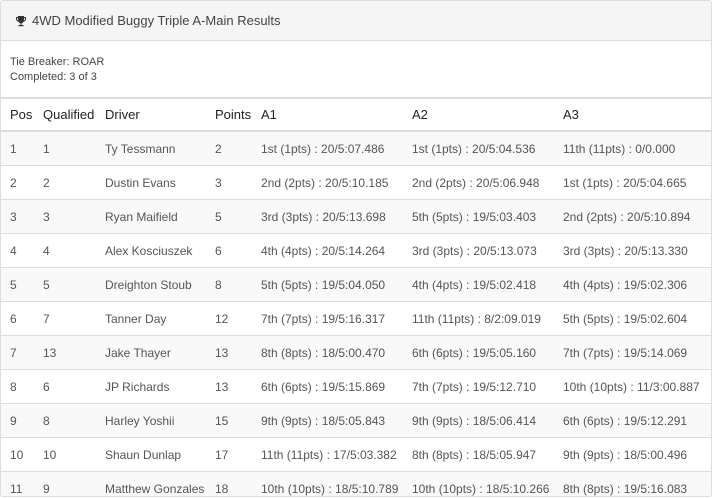 The width and height of the screenshot is (714, 498). What do you see at coordinates (336, 352) in the screenshot?
I see `cell-a1: 8th (8pts) : 18/5:00.470` at bounding box center [336, 352].